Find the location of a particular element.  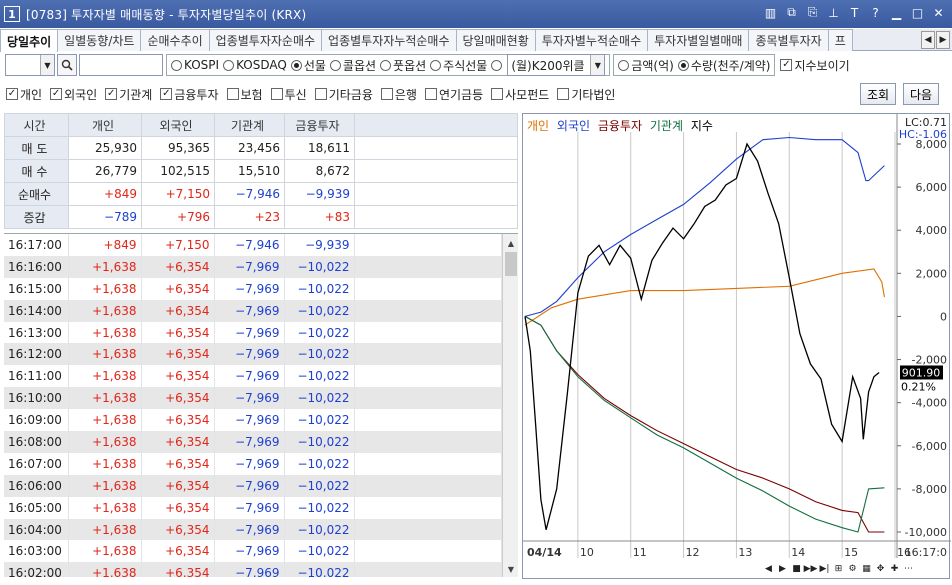

table-row: 16:03:00 +1,638 +6,354 −7,969 −10,022 is located at coordinates (253, 551).